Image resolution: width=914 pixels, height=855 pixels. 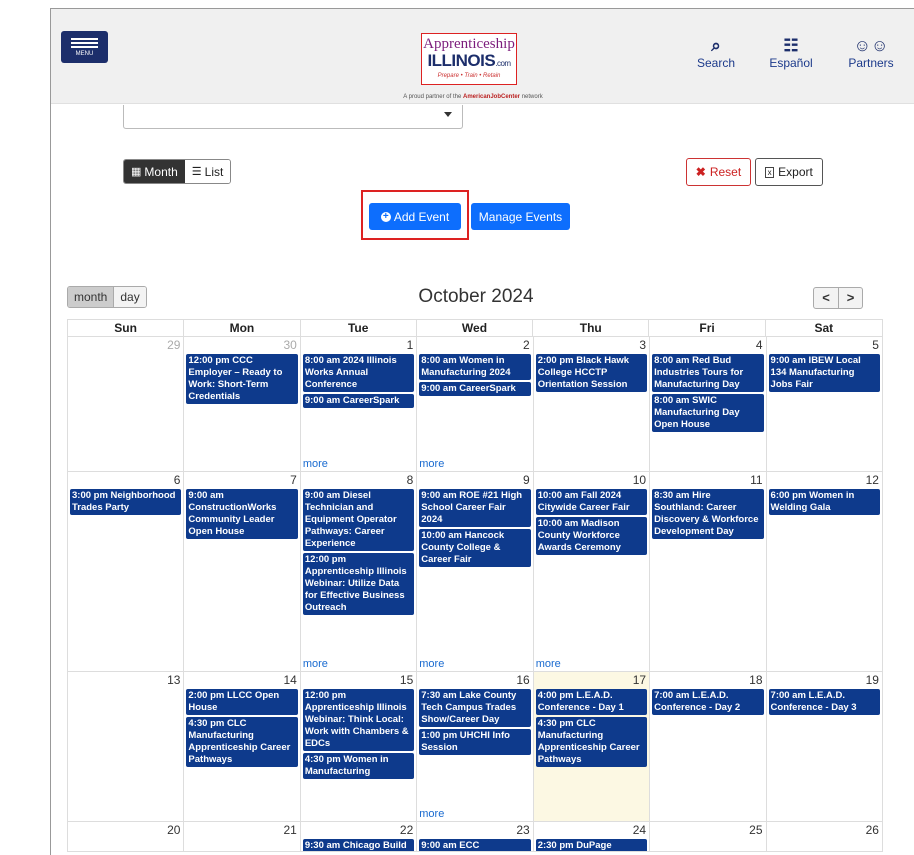 I want to click on day-number: 30, so click(x=289, y=345).